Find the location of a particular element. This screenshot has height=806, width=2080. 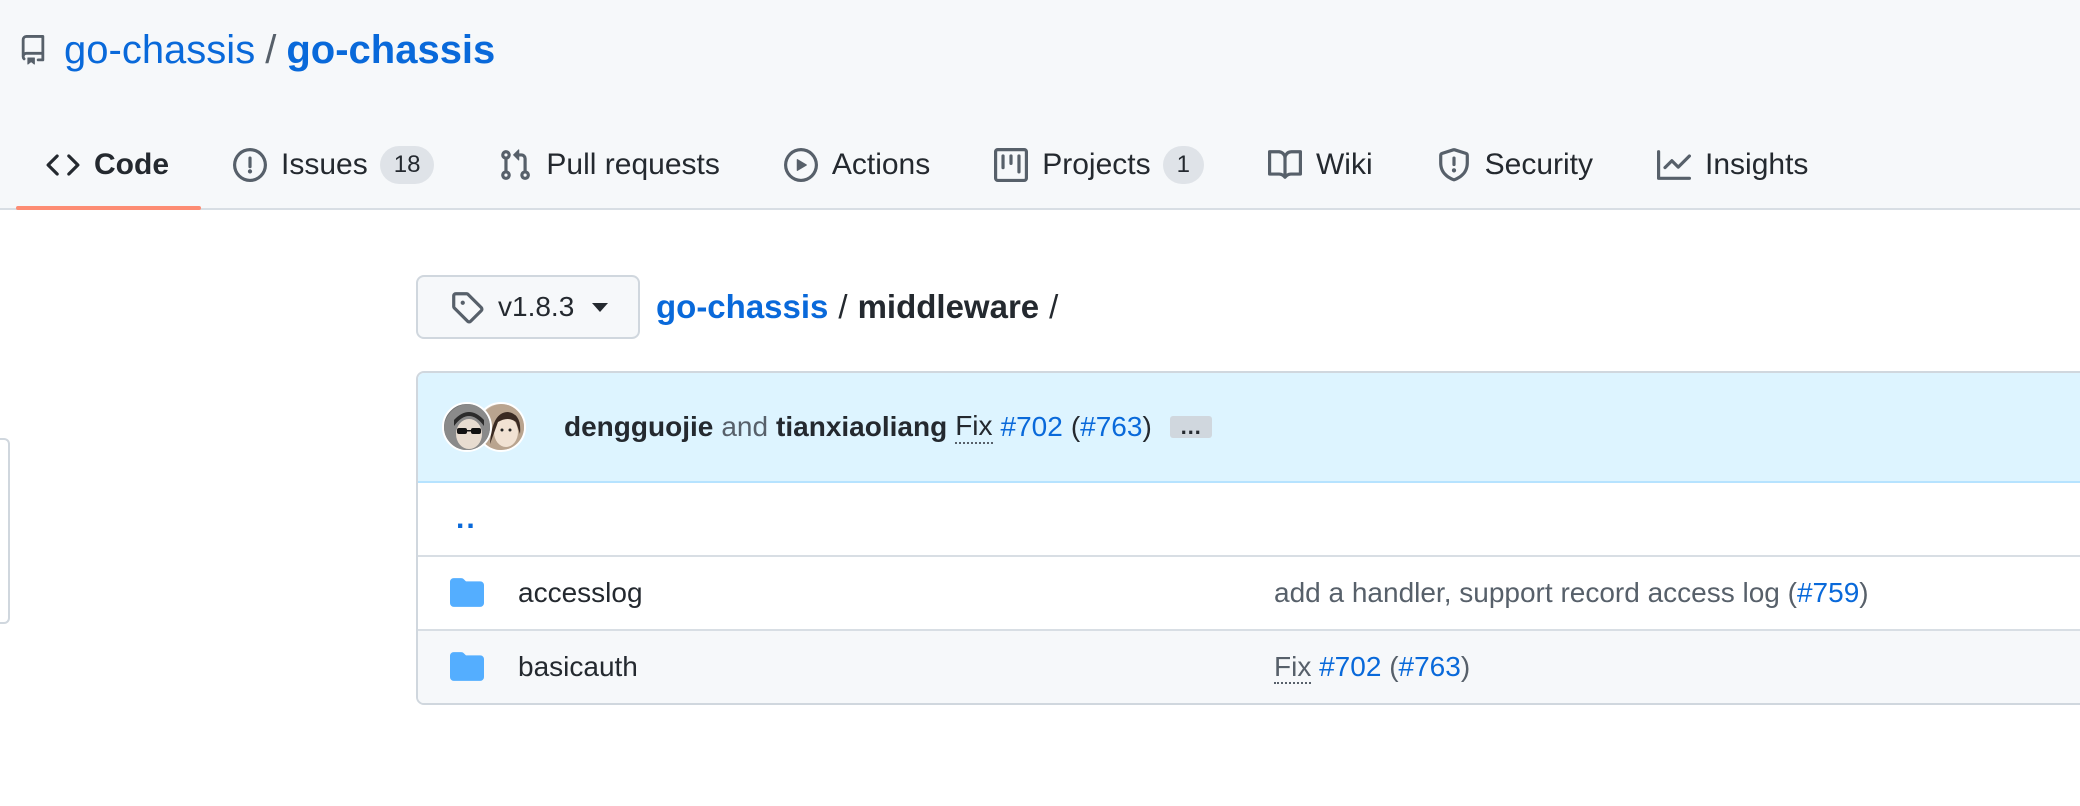

breadcrumb: go-chassis / middleware / is located at coordinates (862, 307).